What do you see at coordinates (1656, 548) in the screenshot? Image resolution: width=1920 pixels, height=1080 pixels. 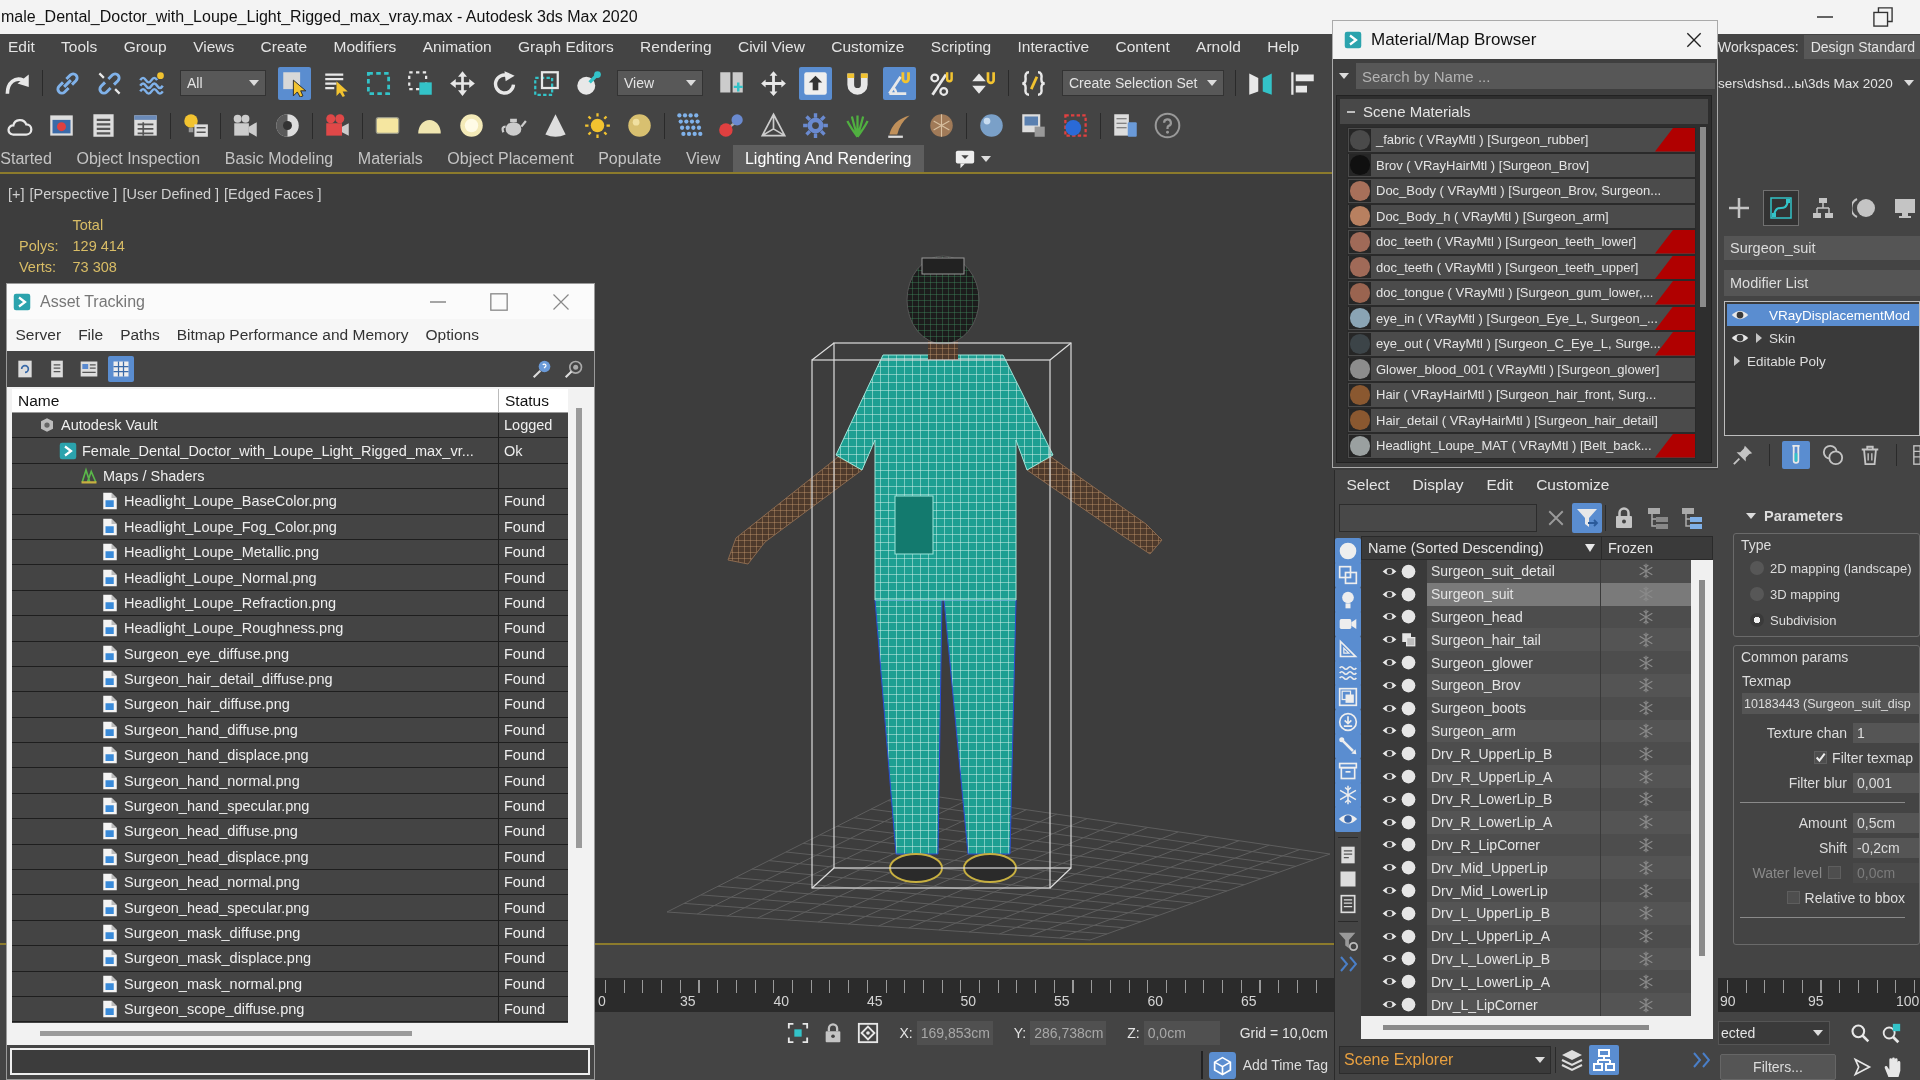 I see `column-header: Frozen` at bounding box center [1656, 548].